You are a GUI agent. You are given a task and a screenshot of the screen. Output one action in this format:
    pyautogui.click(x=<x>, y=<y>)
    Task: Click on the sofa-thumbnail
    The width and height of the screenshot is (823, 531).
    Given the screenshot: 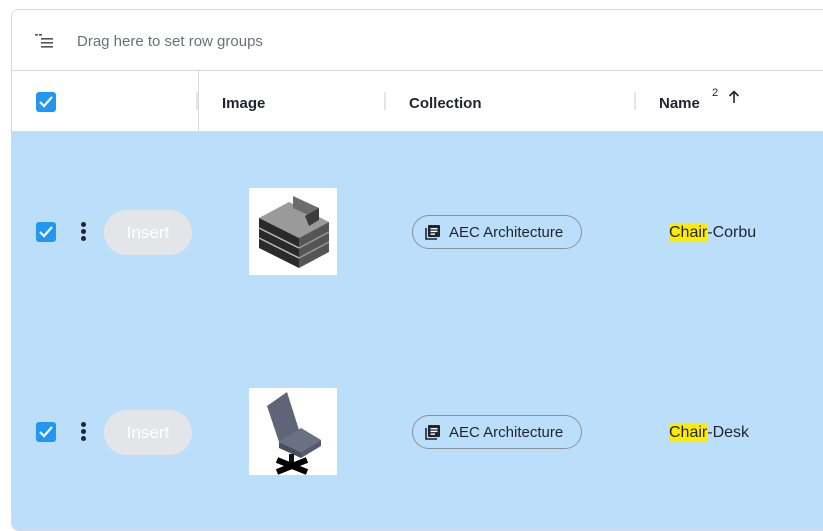 What is the action you would take?
    pyautogui.click(x=293, y=231)
    